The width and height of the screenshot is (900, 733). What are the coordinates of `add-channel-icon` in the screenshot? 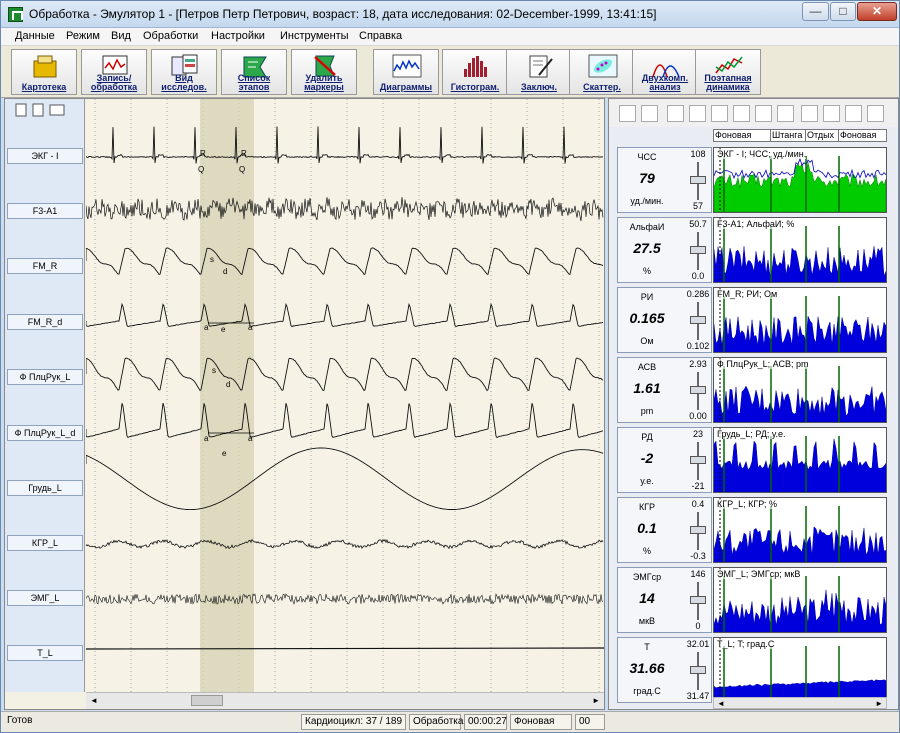 It's located at (21, 110).